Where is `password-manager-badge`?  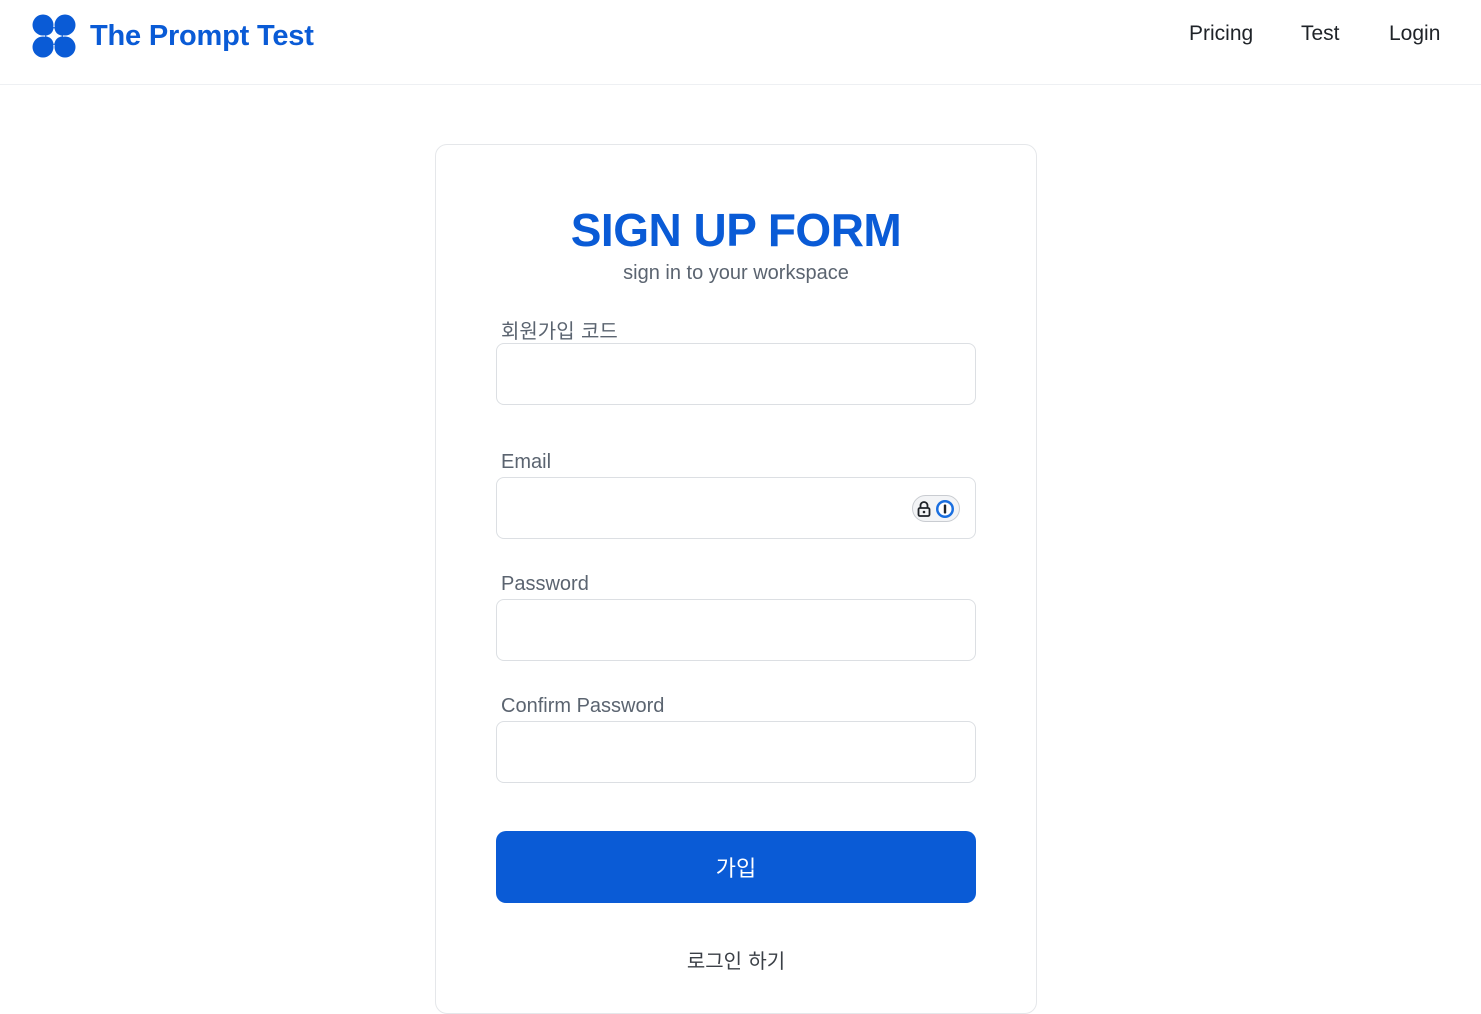
password-manager-badge is located at coordinates (936, 508).